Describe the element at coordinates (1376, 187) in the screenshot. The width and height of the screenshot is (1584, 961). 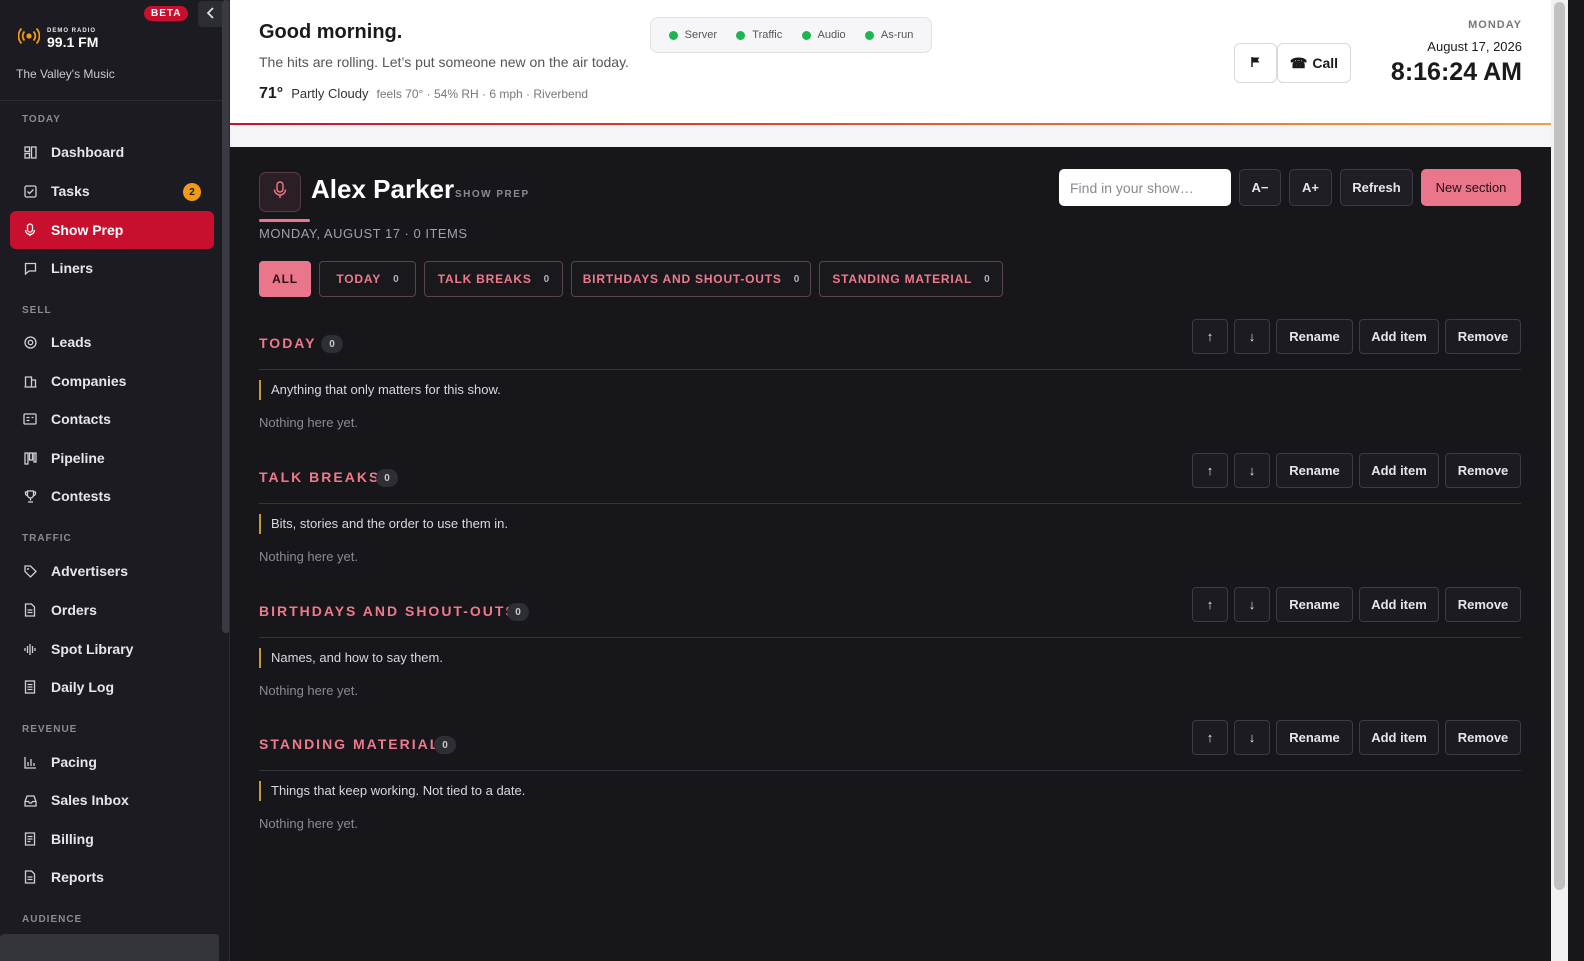
I see `refresh-button: Refresh` at that location.